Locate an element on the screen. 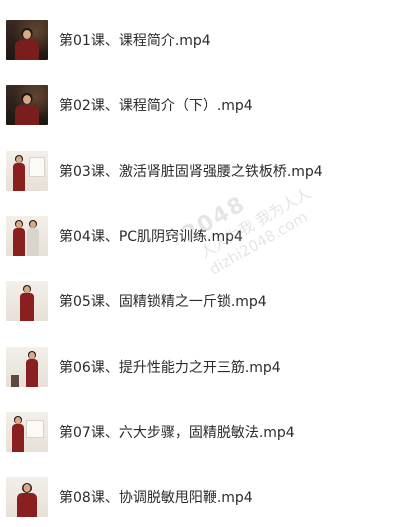  lesson-row-01: 第01课、课程简介.mp4 is located at coordinates (208, 45).